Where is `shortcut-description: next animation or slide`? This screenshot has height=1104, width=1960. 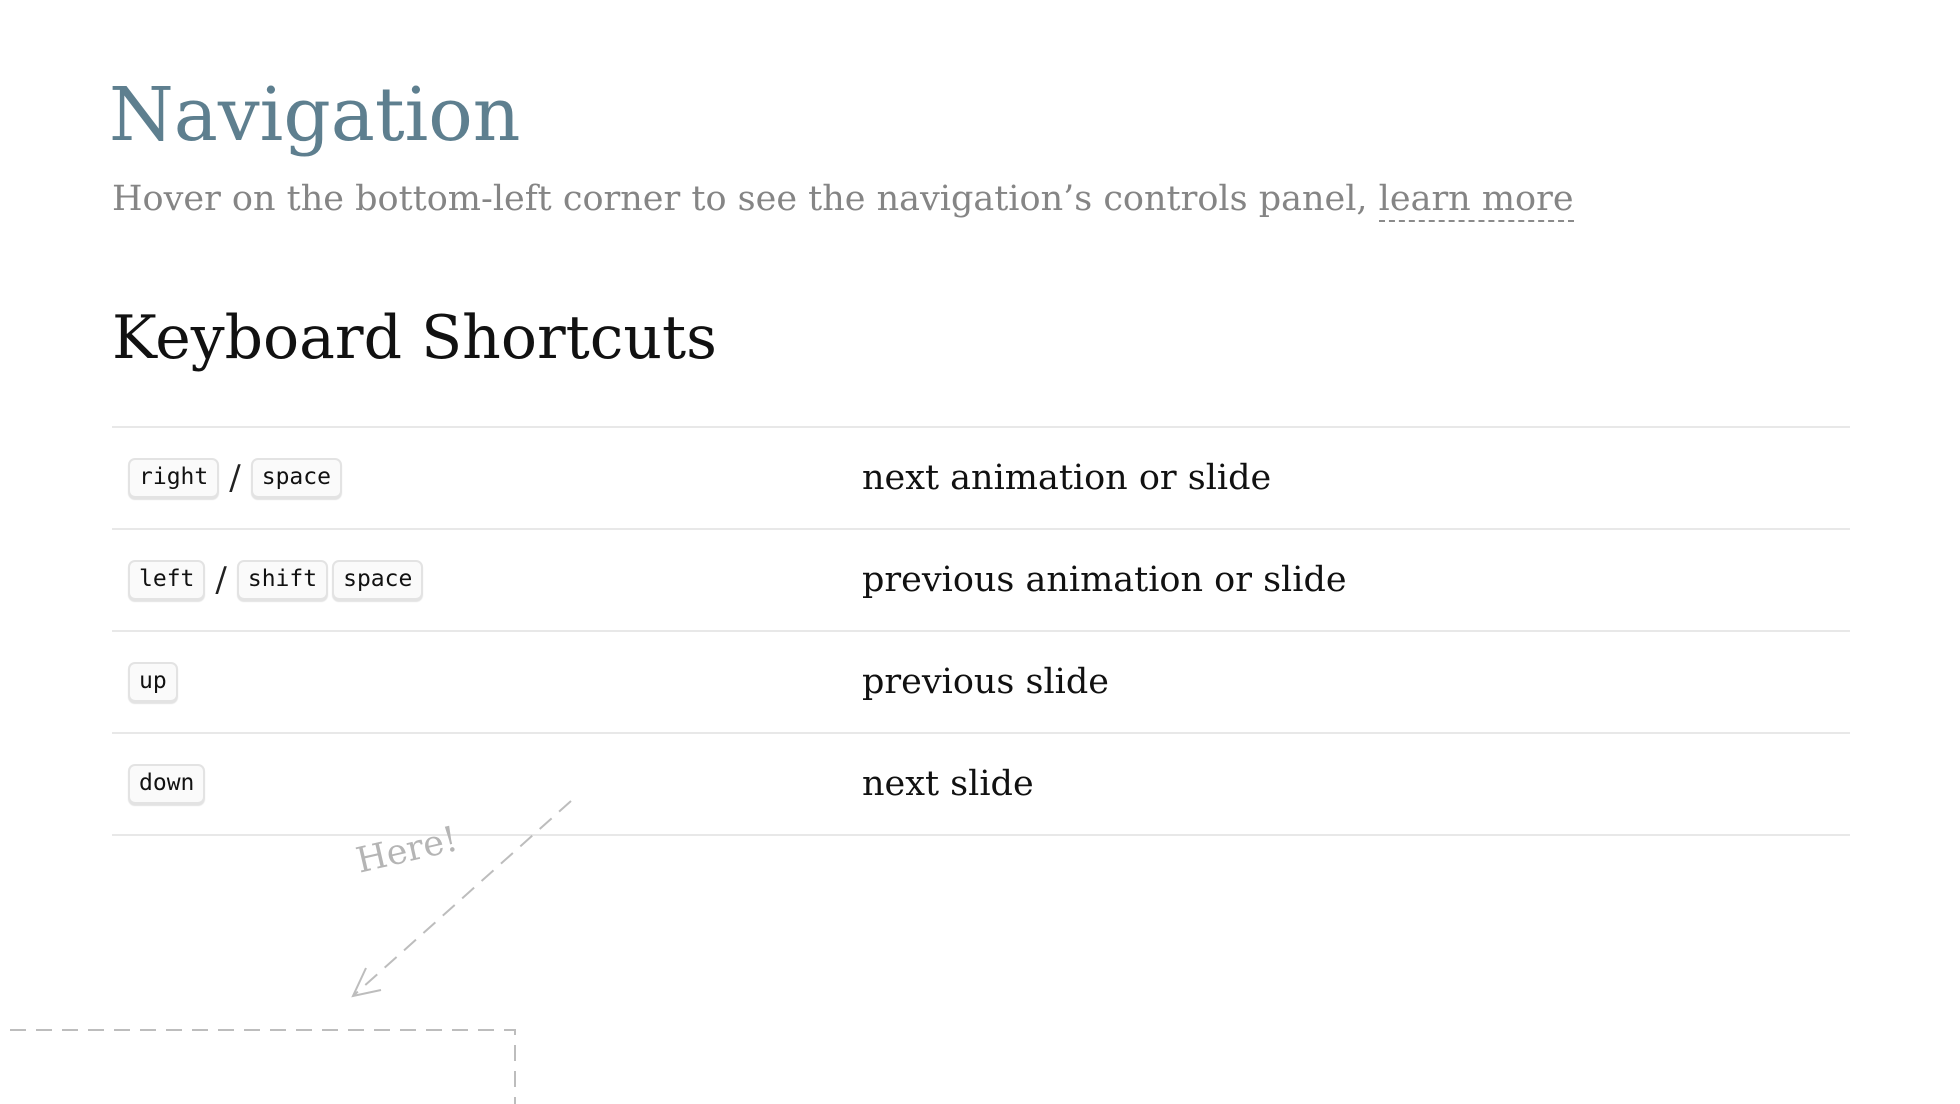
shortcut-description: next animation or slide is located at coordinates (1067, 478).